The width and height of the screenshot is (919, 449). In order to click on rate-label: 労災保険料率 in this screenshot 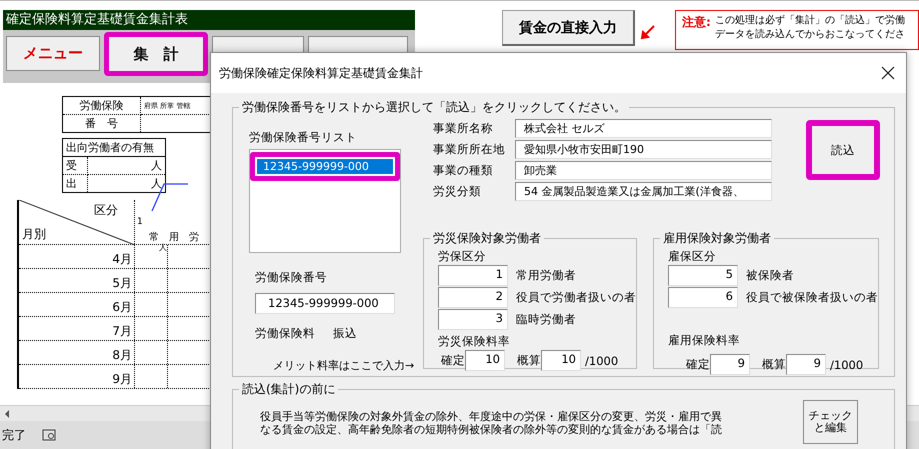, I will do `click(474, 341)`.